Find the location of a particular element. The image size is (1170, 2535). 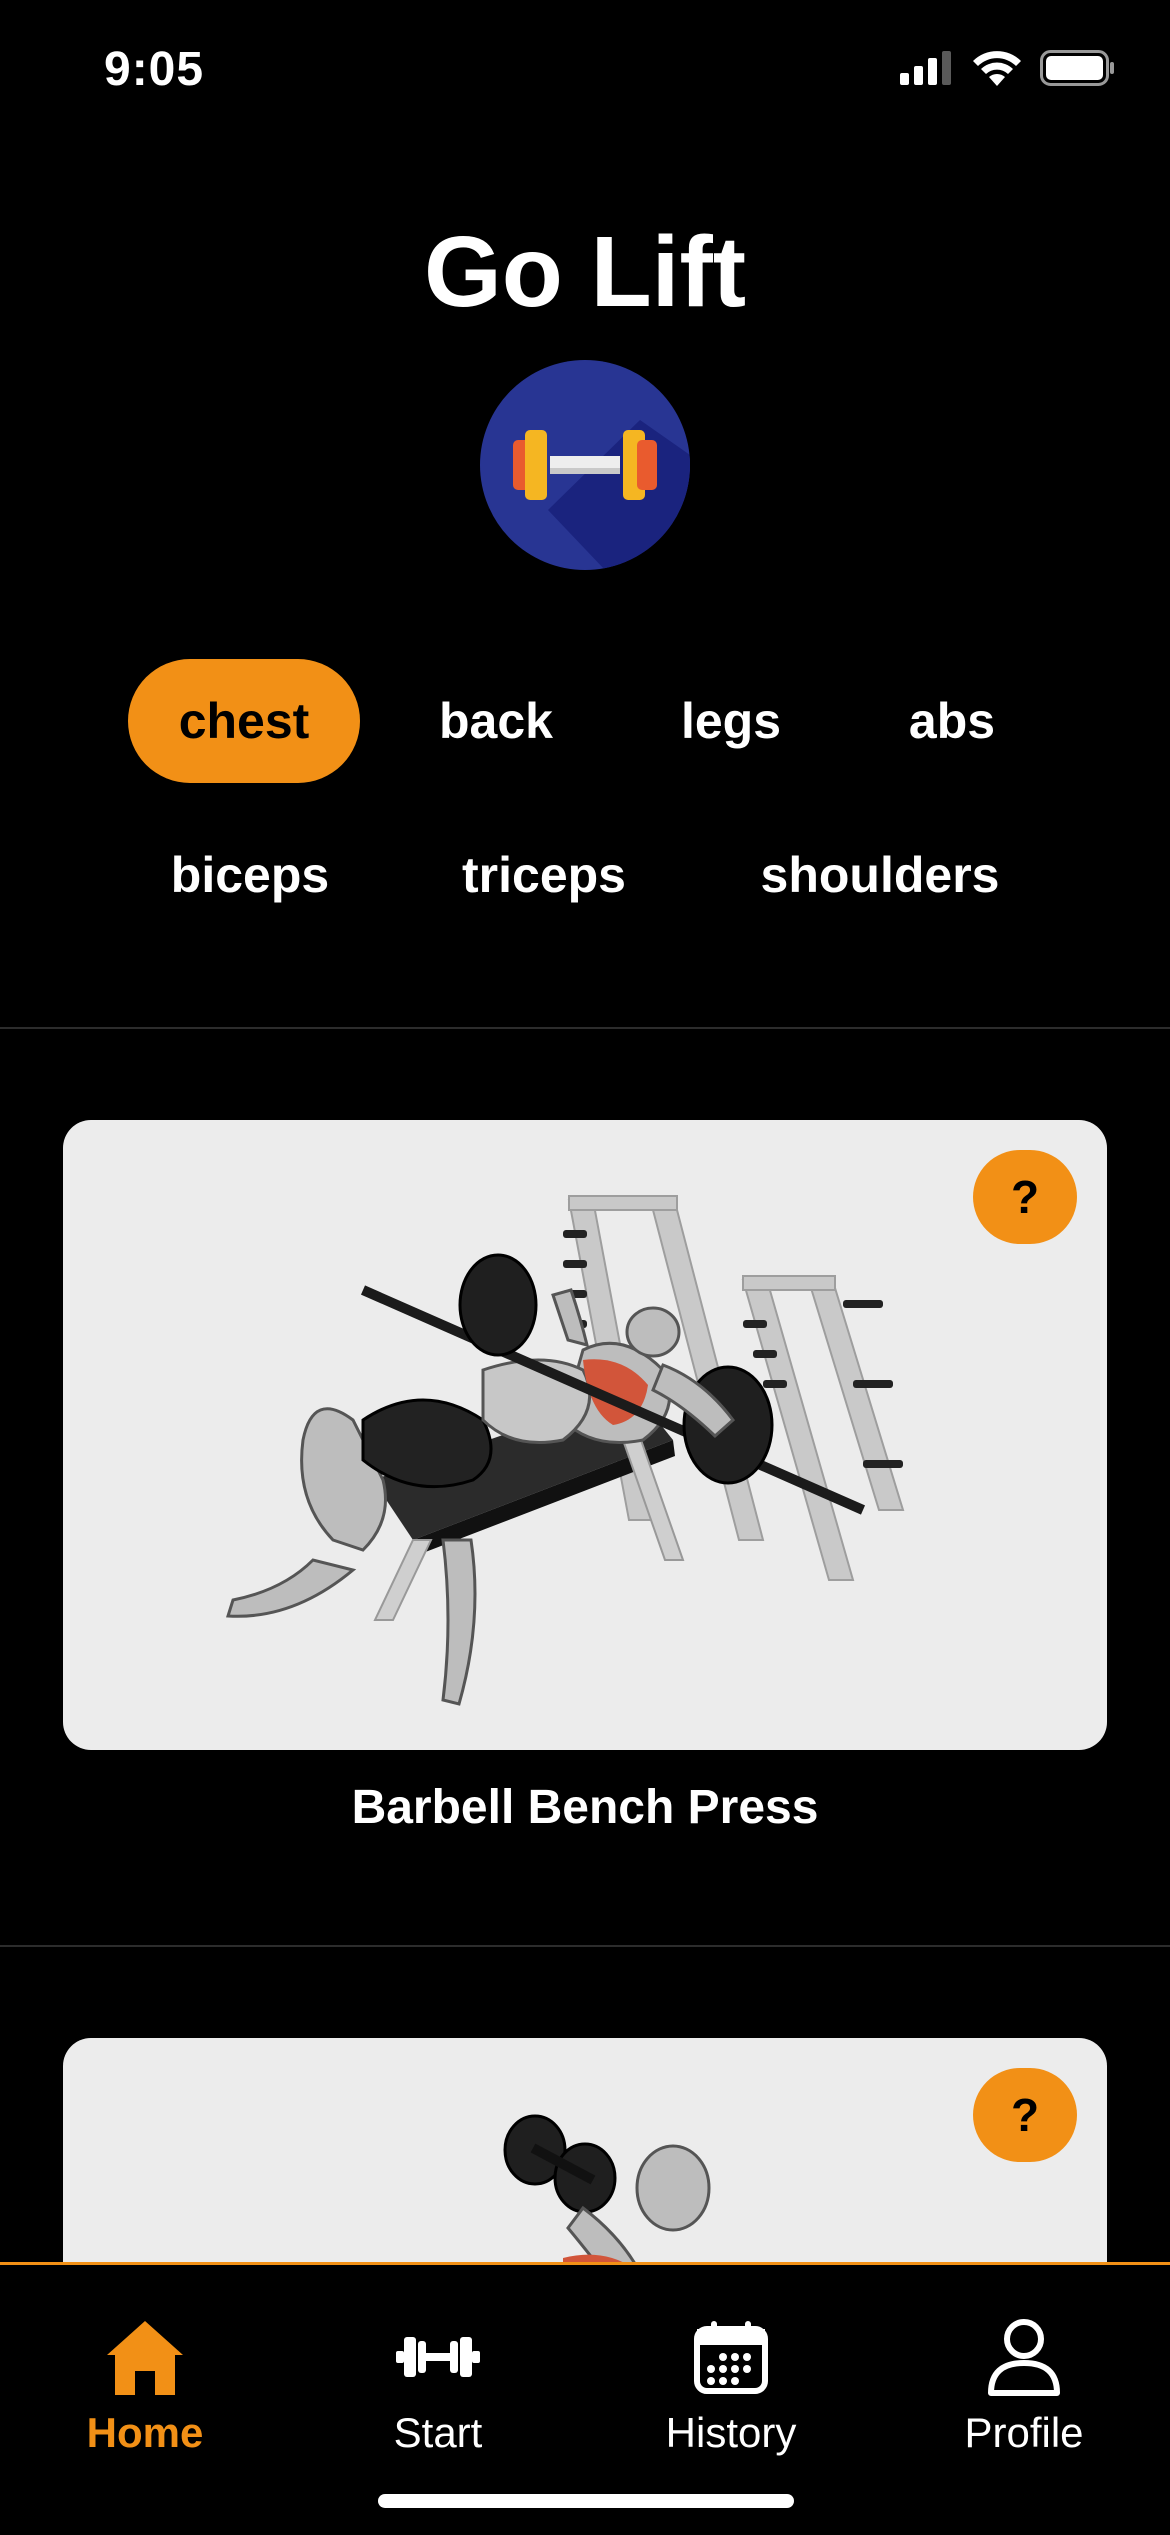

tab-history: History is located at coordinates (731, 2385).